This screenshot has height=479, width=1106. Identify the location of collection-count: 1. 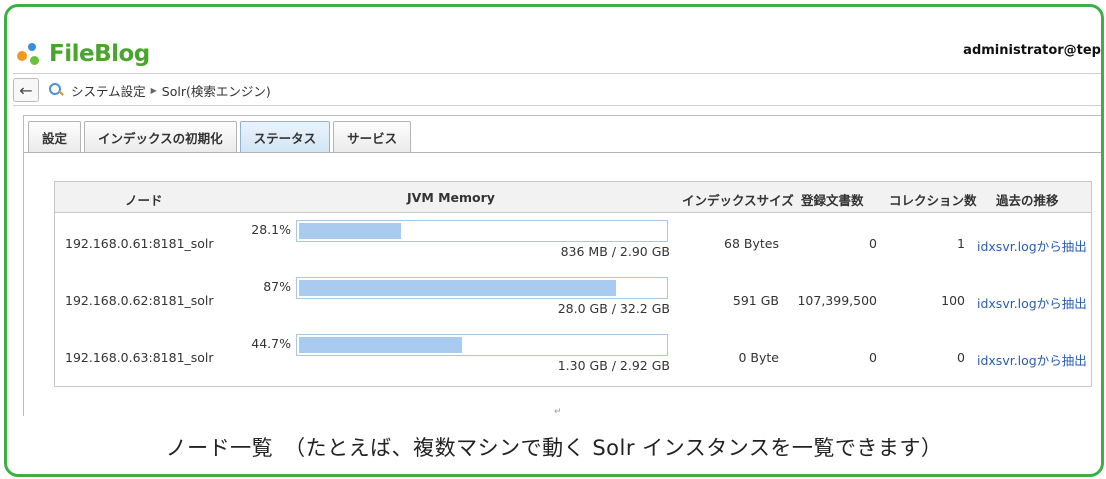
(961, 243).